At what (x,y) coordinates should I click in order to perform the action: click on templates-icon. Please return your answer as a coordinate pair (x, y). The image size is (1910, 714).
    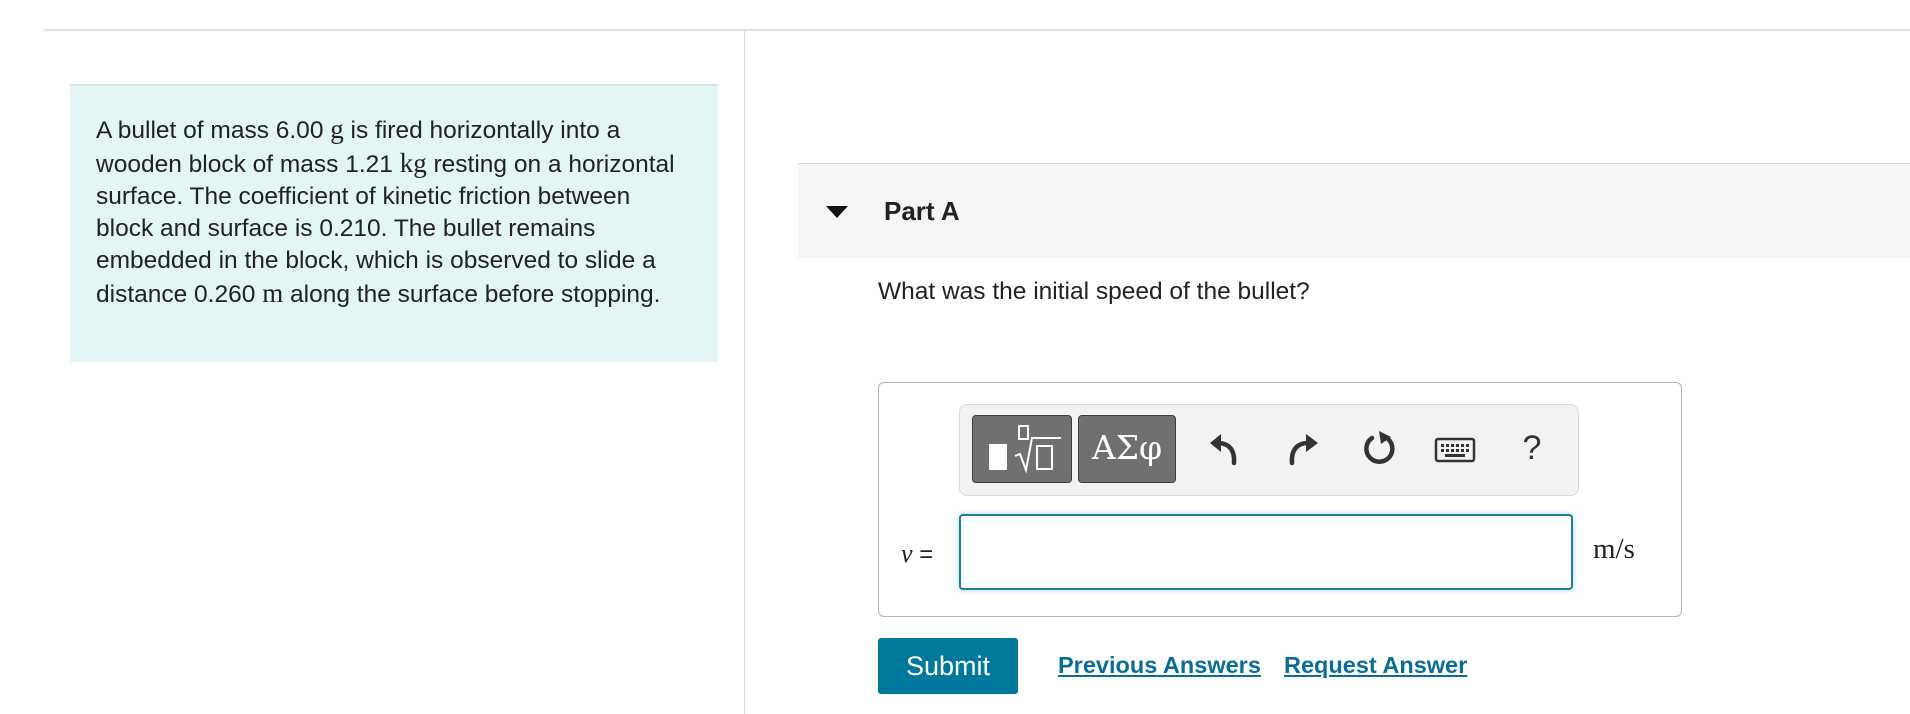
    Looking at the image, I should click on (998, 457).